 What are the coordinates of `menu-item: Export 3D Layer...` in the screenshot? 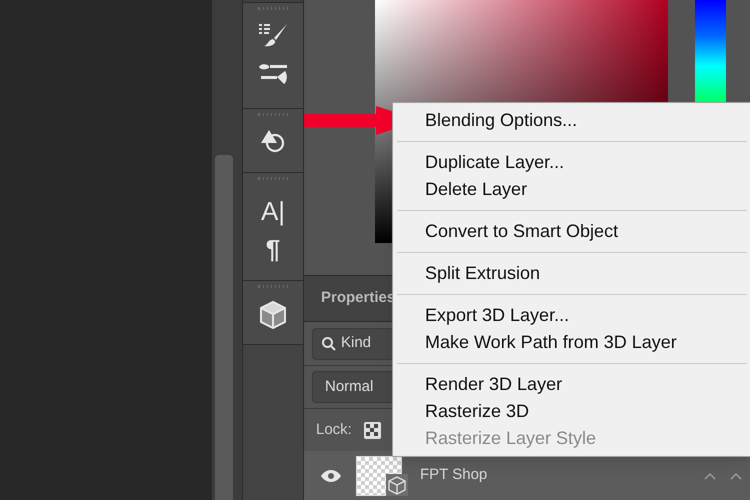 It's located at (572, 315).